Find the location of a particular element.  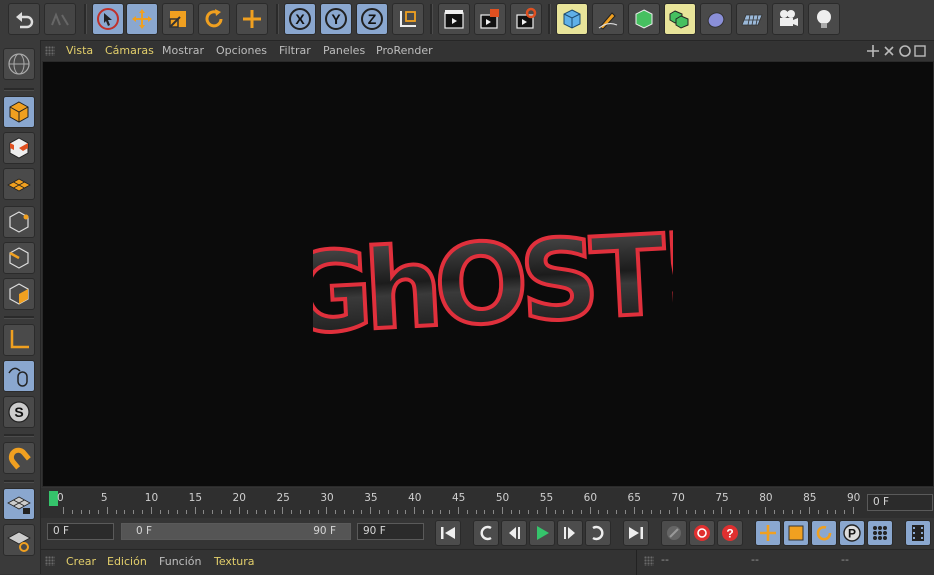

next-frame-button is located at coordinates (570, 533).